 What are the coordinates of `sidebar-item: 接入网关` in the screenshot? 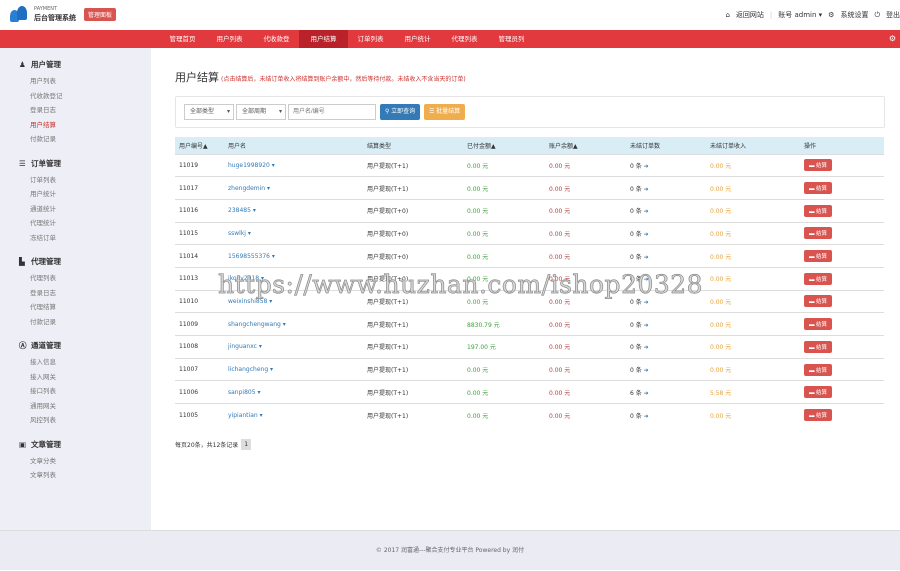 It's located at (75, 377).